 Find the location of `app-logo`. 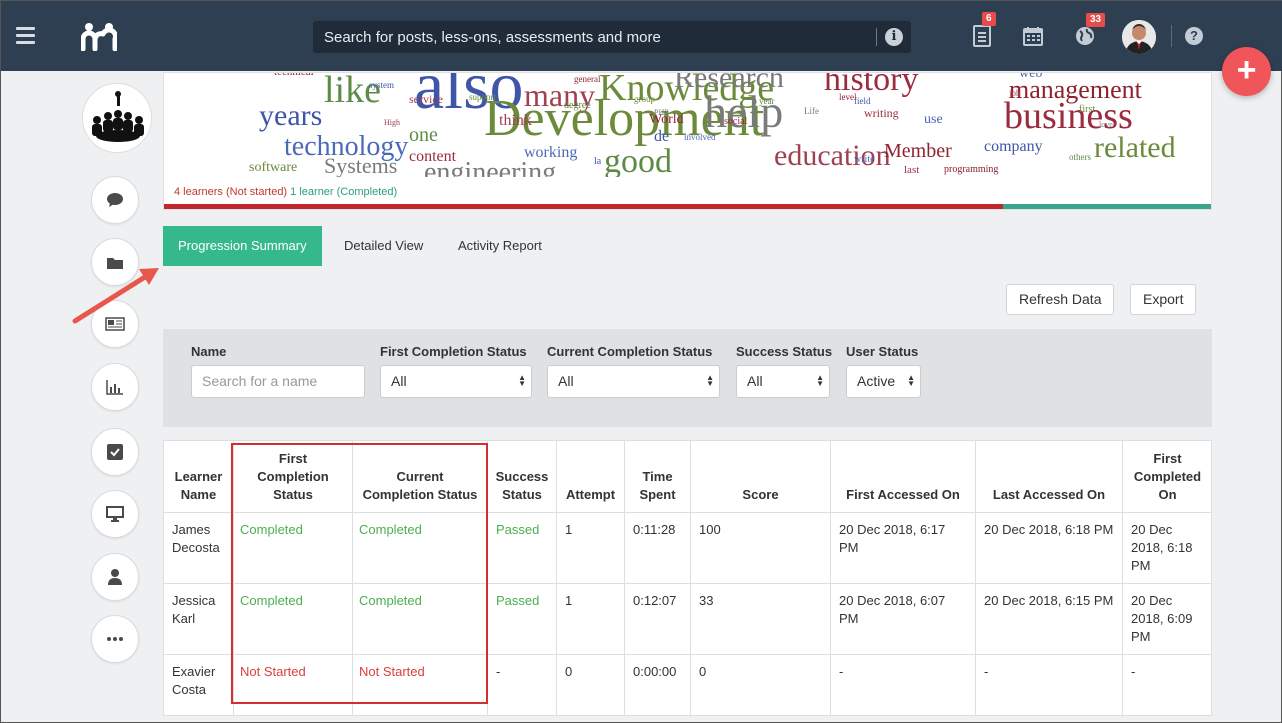

app-logo is located at coordinates (99, 36).